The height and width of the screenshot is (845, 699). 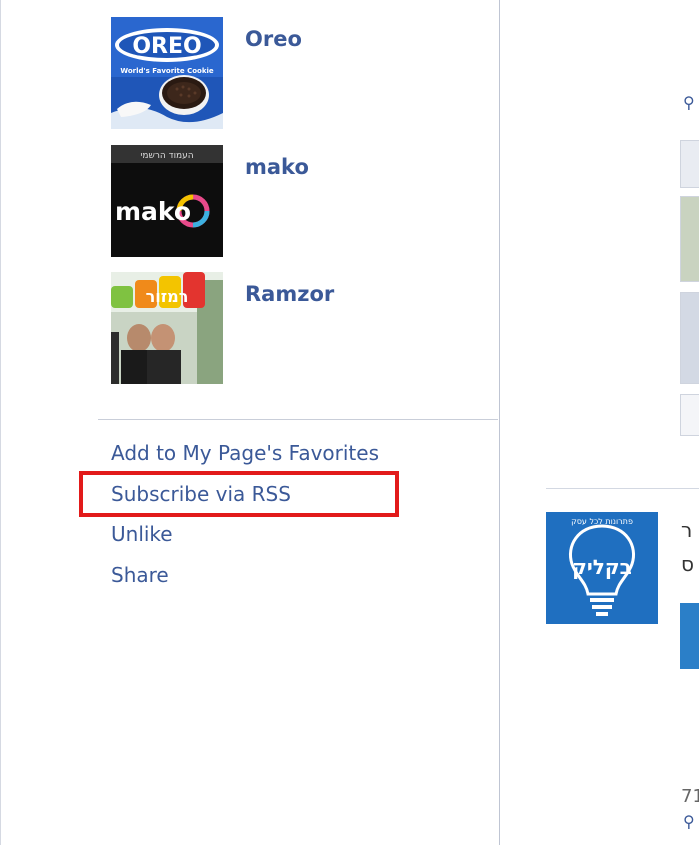 I want to click on svg-text: בקליק, so click(x=602, y=567).